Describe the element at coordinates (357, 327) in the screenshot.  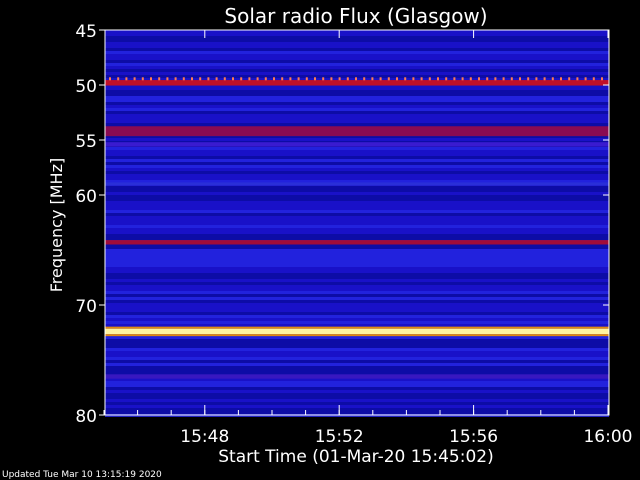
I see `emission-band-edge` at that location.